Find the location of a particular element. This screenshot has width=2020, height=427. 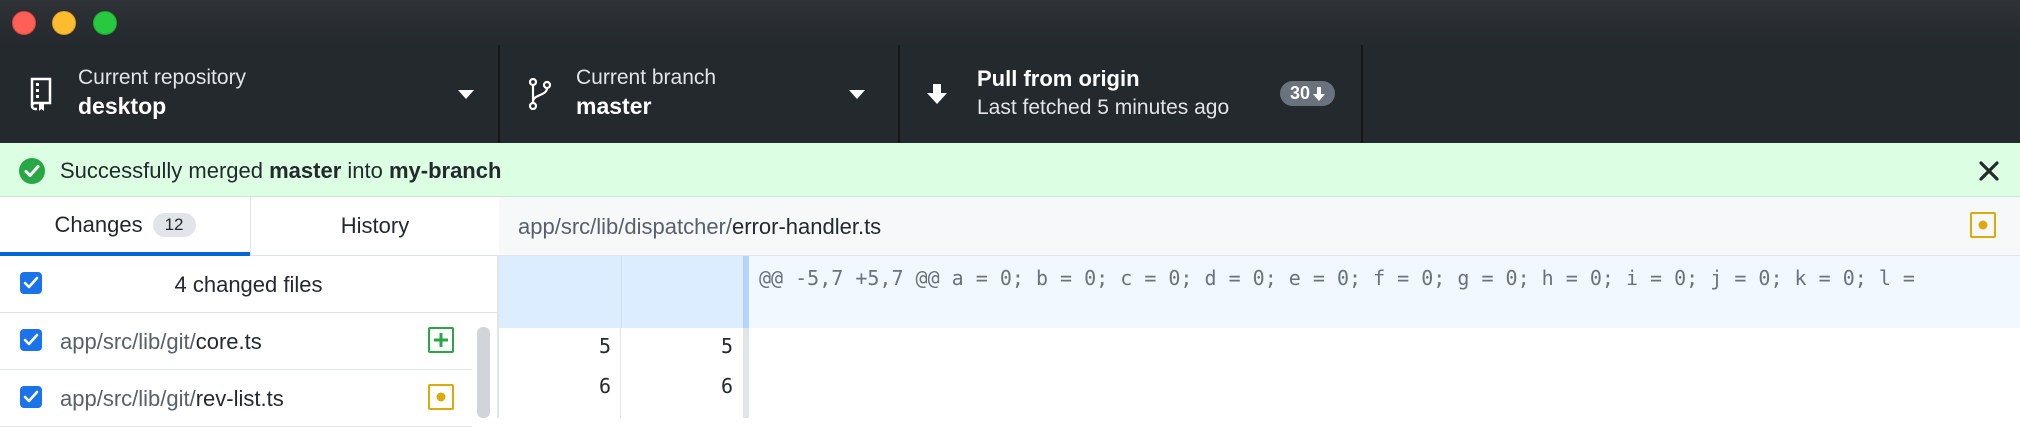

changes-count-badge: 12 is located at coordinates (174, 224).